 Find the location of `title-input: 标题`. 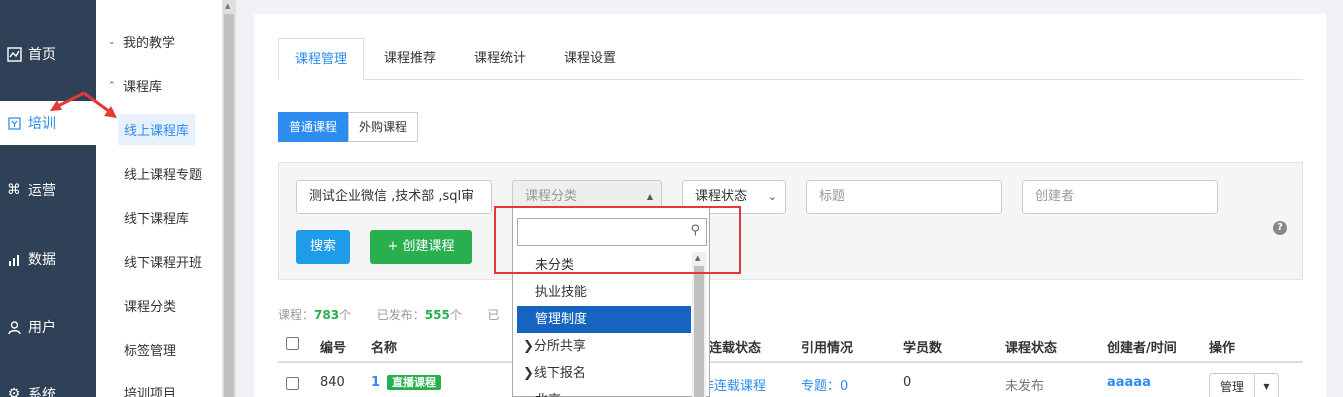

title-input: 标题 is located at coordinates (904, 197).